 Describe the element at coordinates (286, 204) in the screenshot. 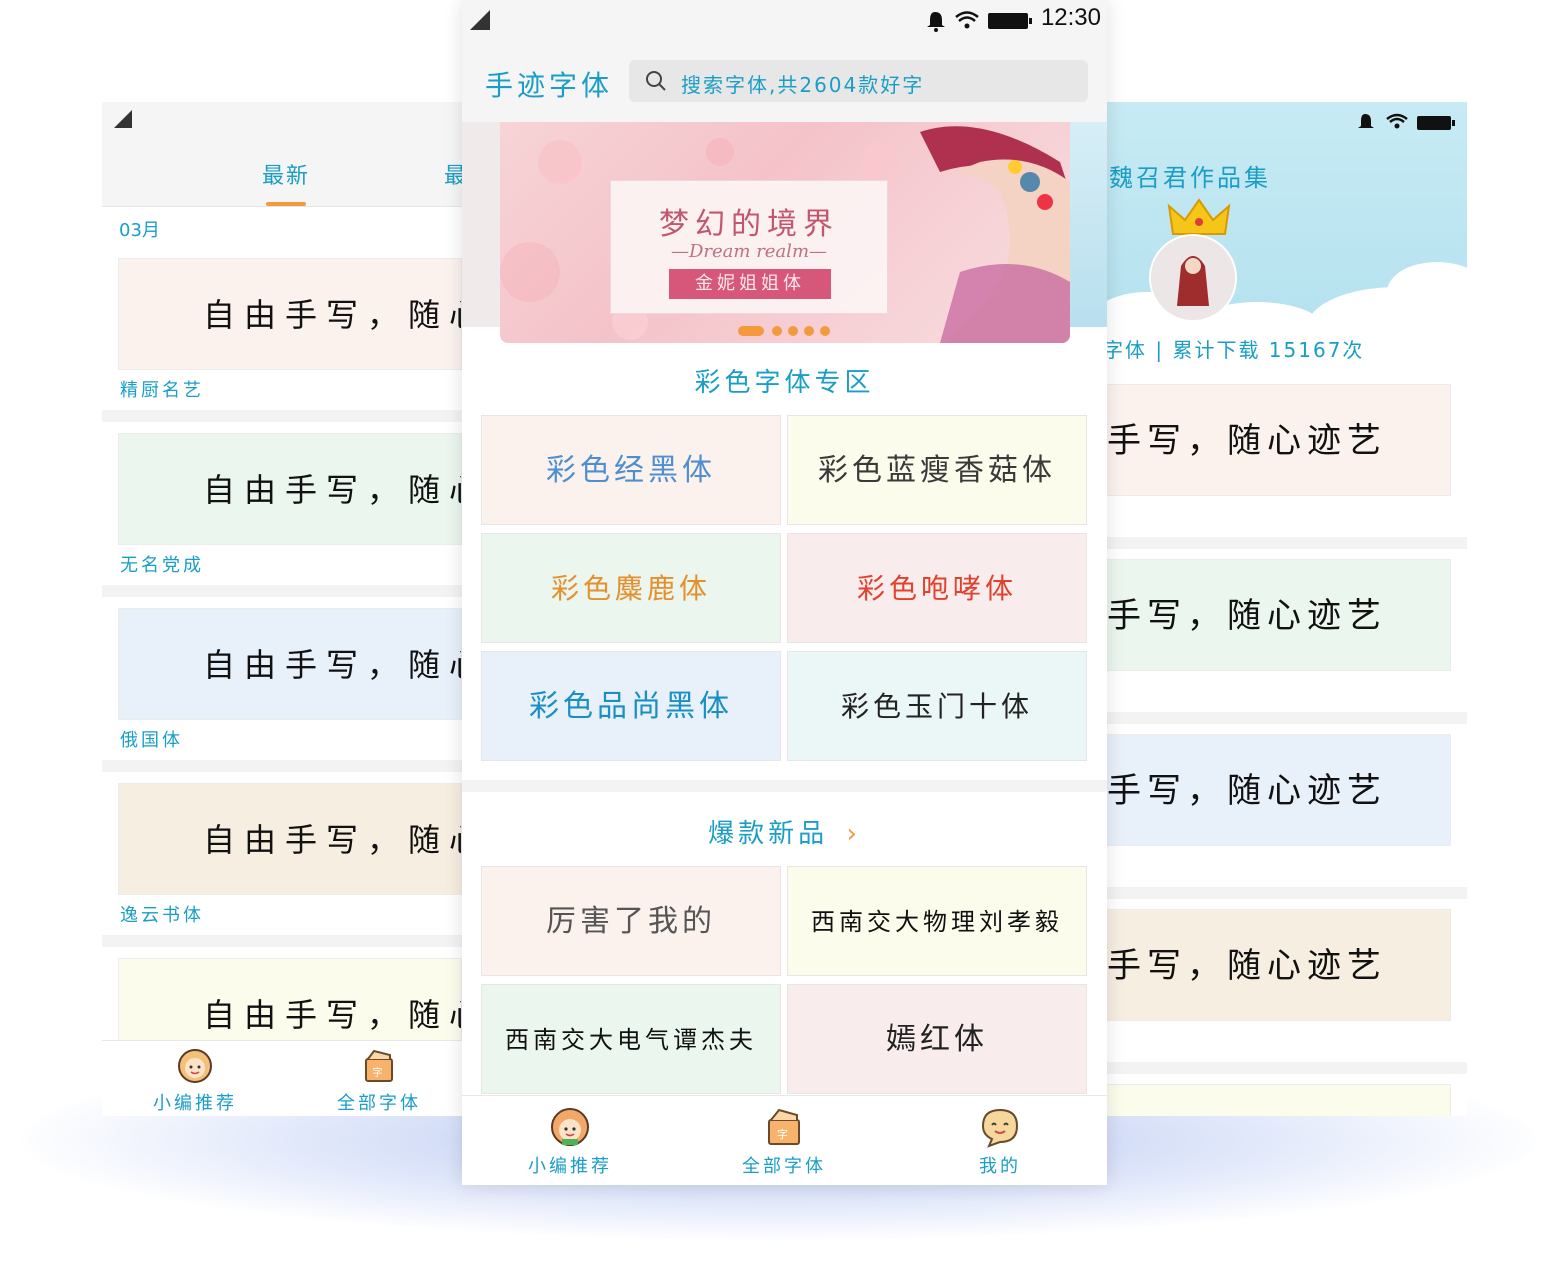

I see `active-tab-indicator` at that location.